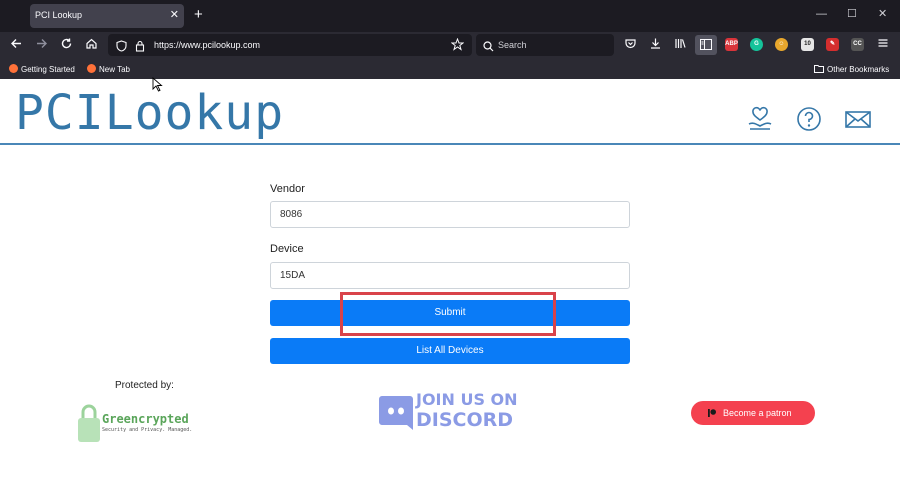  What do you see at coordinates (48, 69) in the screenshot?
I see `bookmark-label: Getting Started` at bounding box center [48, 69].